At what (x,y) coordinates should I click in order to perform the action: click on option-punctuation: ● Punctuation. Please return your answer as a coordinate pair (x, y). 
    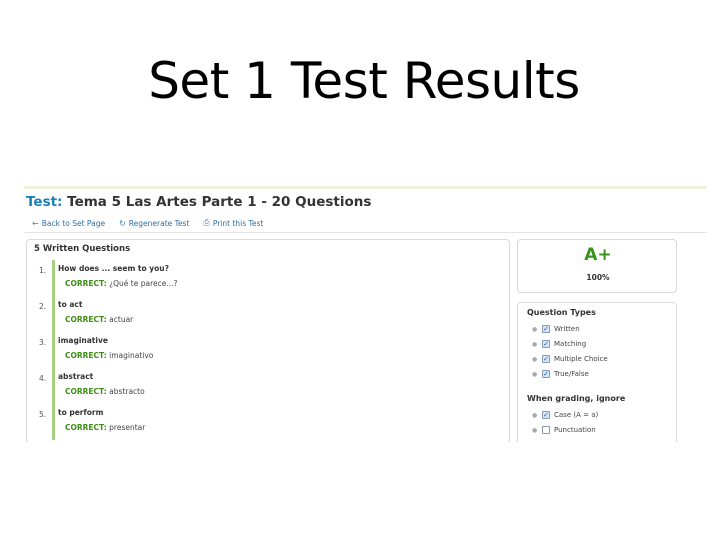
    Looking at the image, I should click on (564, 430).